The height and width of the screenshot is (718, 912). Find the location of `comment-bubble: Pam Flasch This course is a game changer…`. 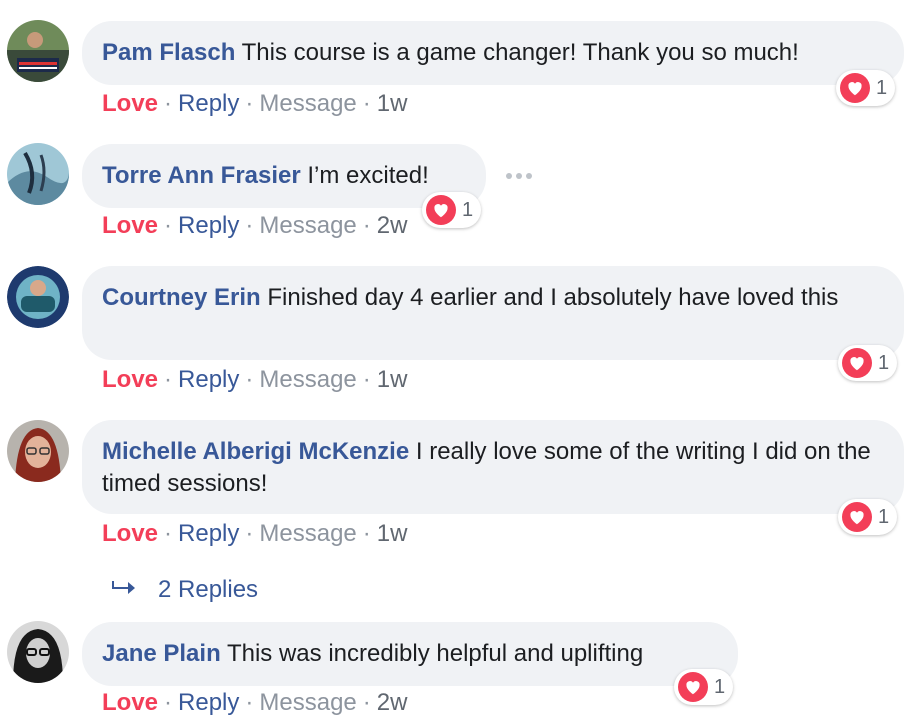

comment-bubble: Pam Flasch This course is a game changer… is located at coordinates (493, 53).